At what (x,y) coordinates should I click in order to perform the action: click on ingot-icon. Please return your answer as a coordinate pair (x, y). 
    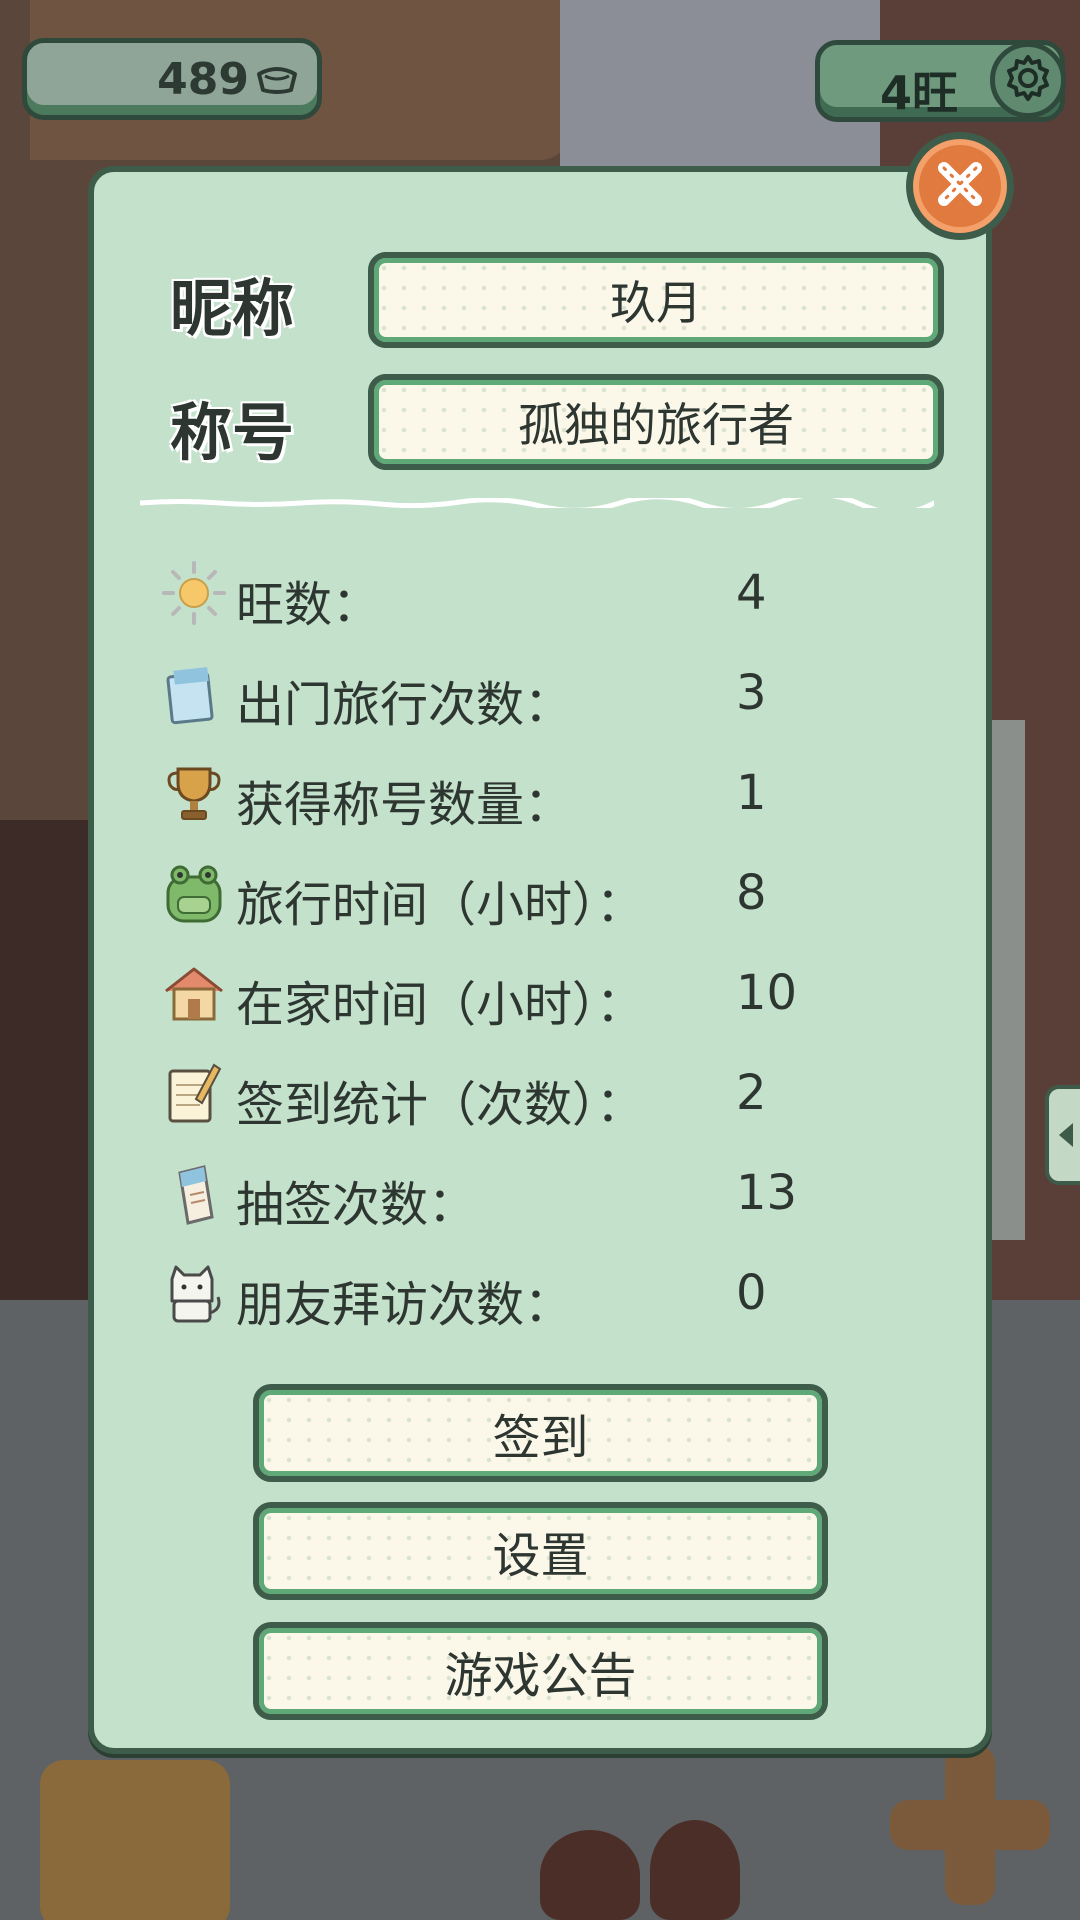
    Looking at the image, I should click on (277, 79).